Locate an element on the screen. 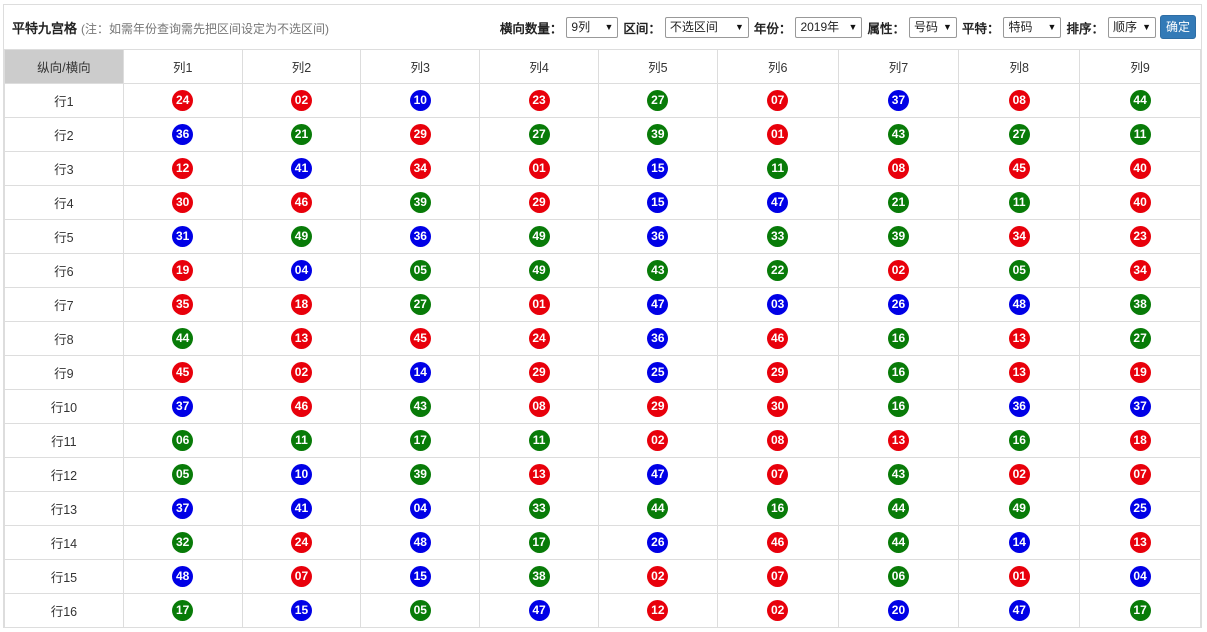 The width and height of the screenshot is (1207, 632). grid-cell: 22 is located at coordinates (777, 270).